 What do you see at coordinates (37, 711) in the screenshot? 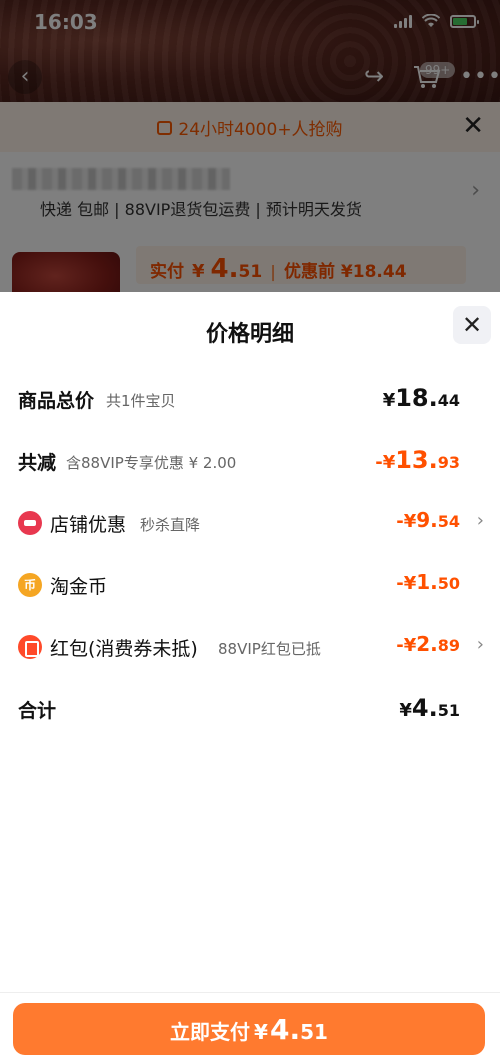
I see `sum-label: 合计` at bounding box center [37, 711].